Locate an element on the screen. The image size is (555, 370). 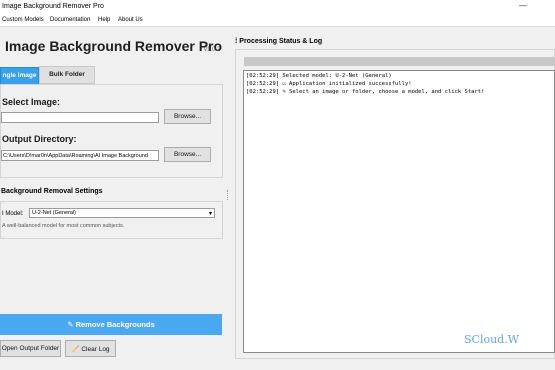
settings-heading: Background Removal Settings is located at coordinates (52, 191).